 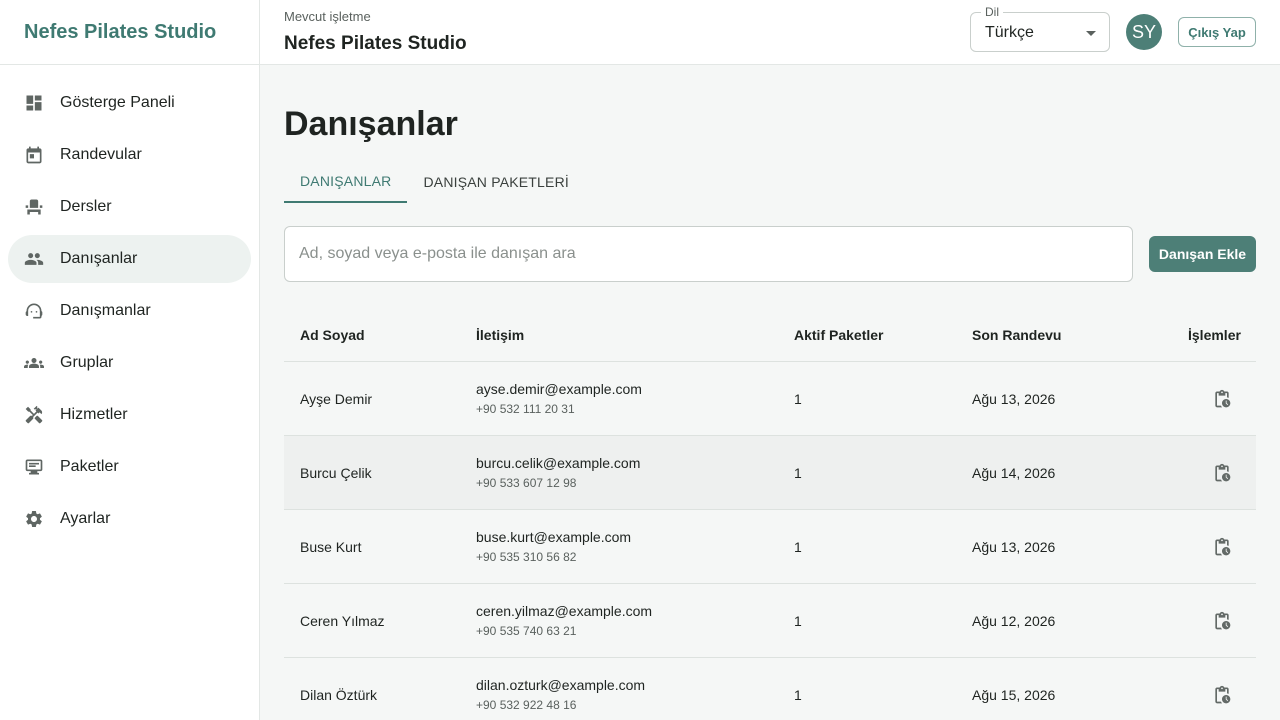 I want to click on sidebar-item-groups: Gruplar, so click(x=129, y=363).